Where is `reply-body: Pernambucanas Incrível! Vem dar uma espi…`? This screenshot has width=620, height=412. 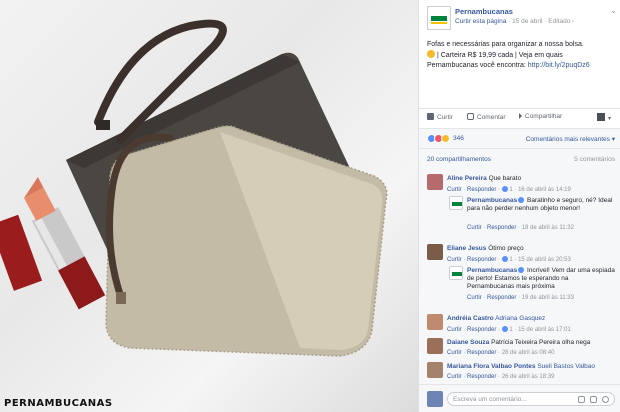
reply-body: Pernambucanas Incrível! Vem dar uma espi… is located at coordinates (541, 279).